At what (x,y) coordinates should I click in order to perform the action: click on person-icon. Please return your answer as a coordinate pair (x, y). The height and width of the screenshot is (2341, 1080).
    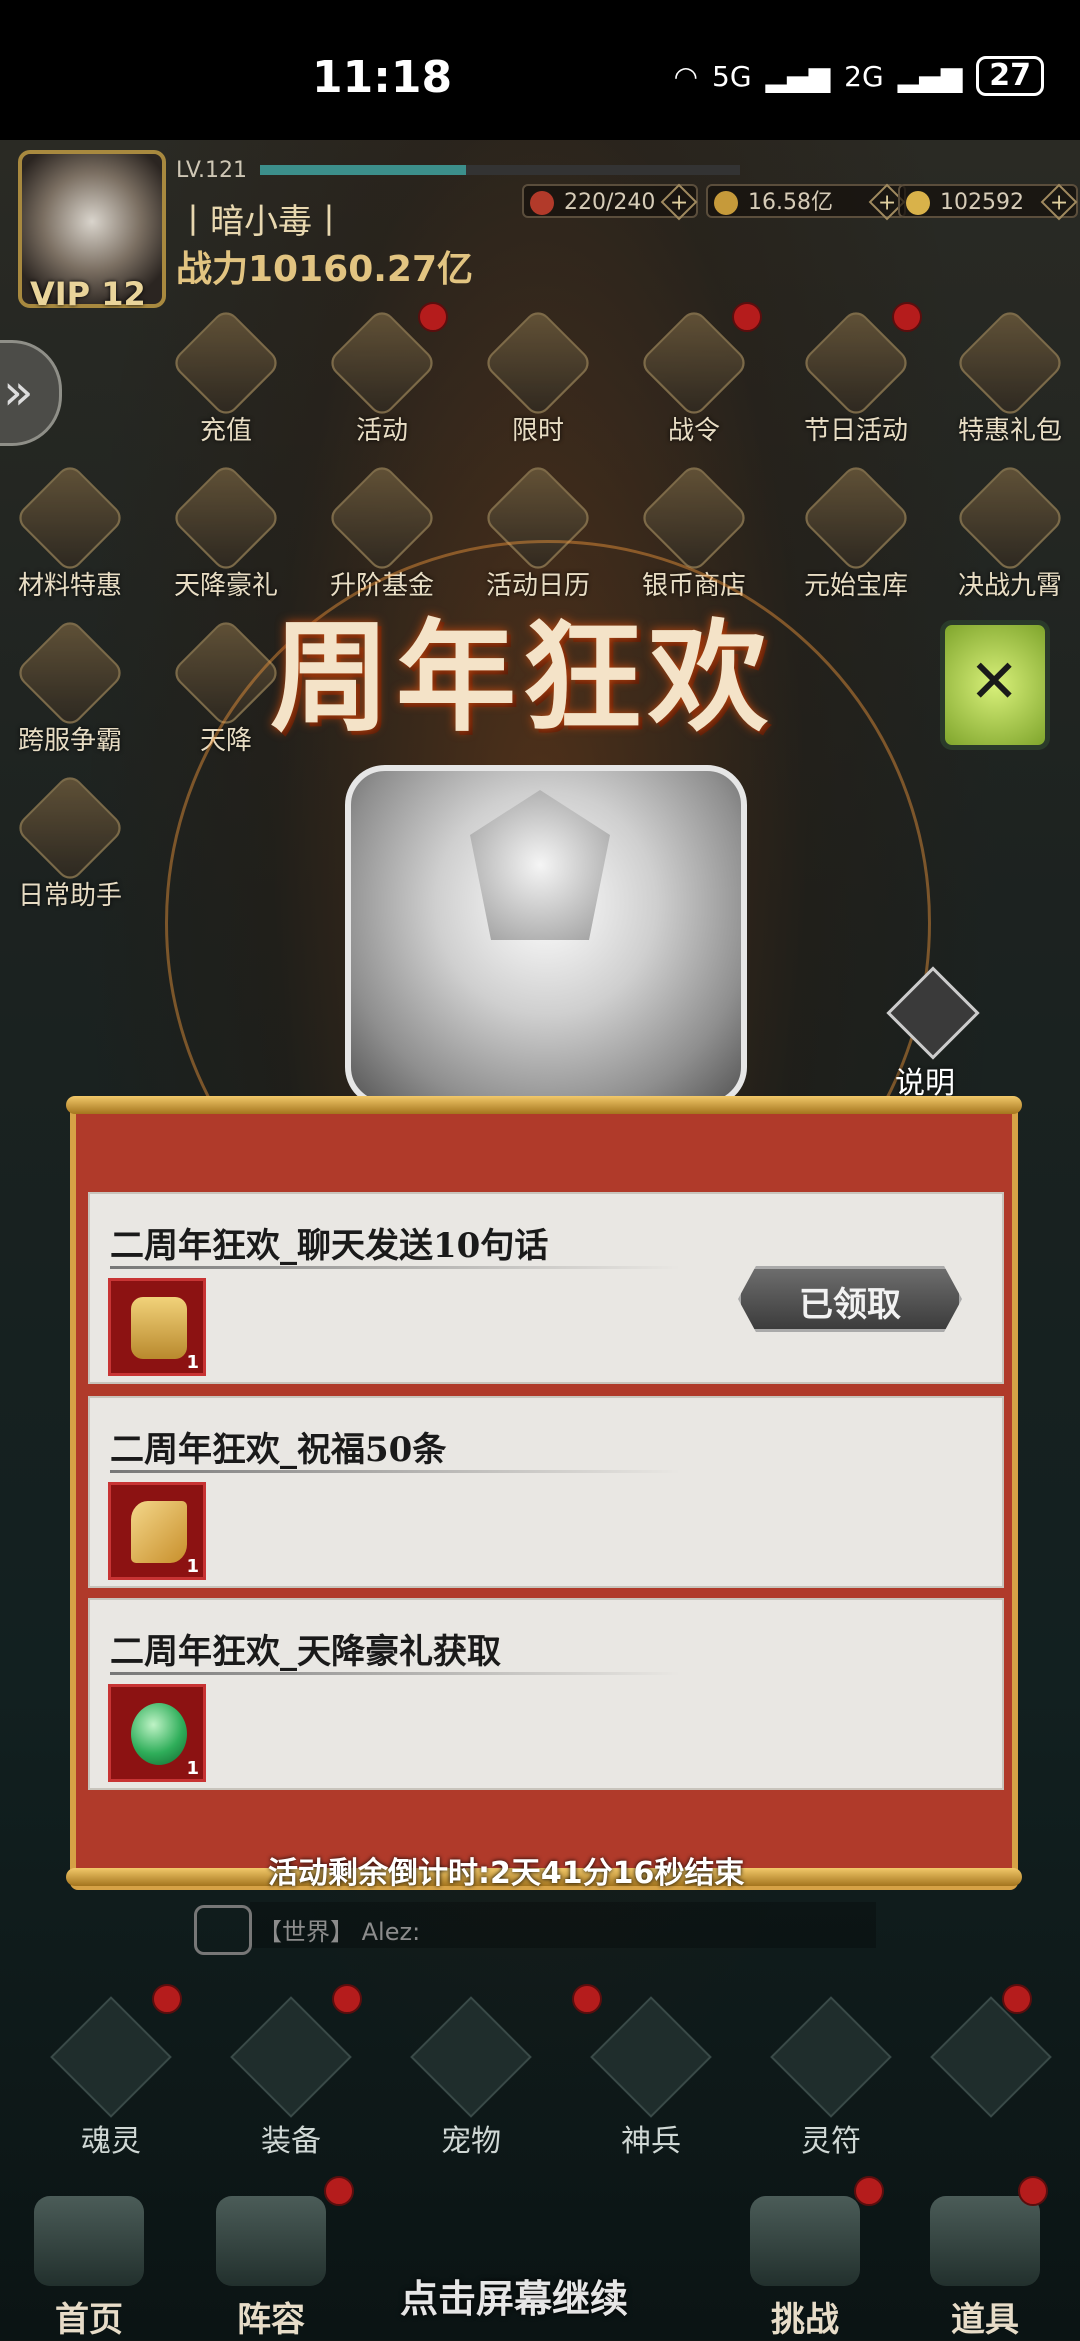
    Looking at the image, I should click on (111, 2057).